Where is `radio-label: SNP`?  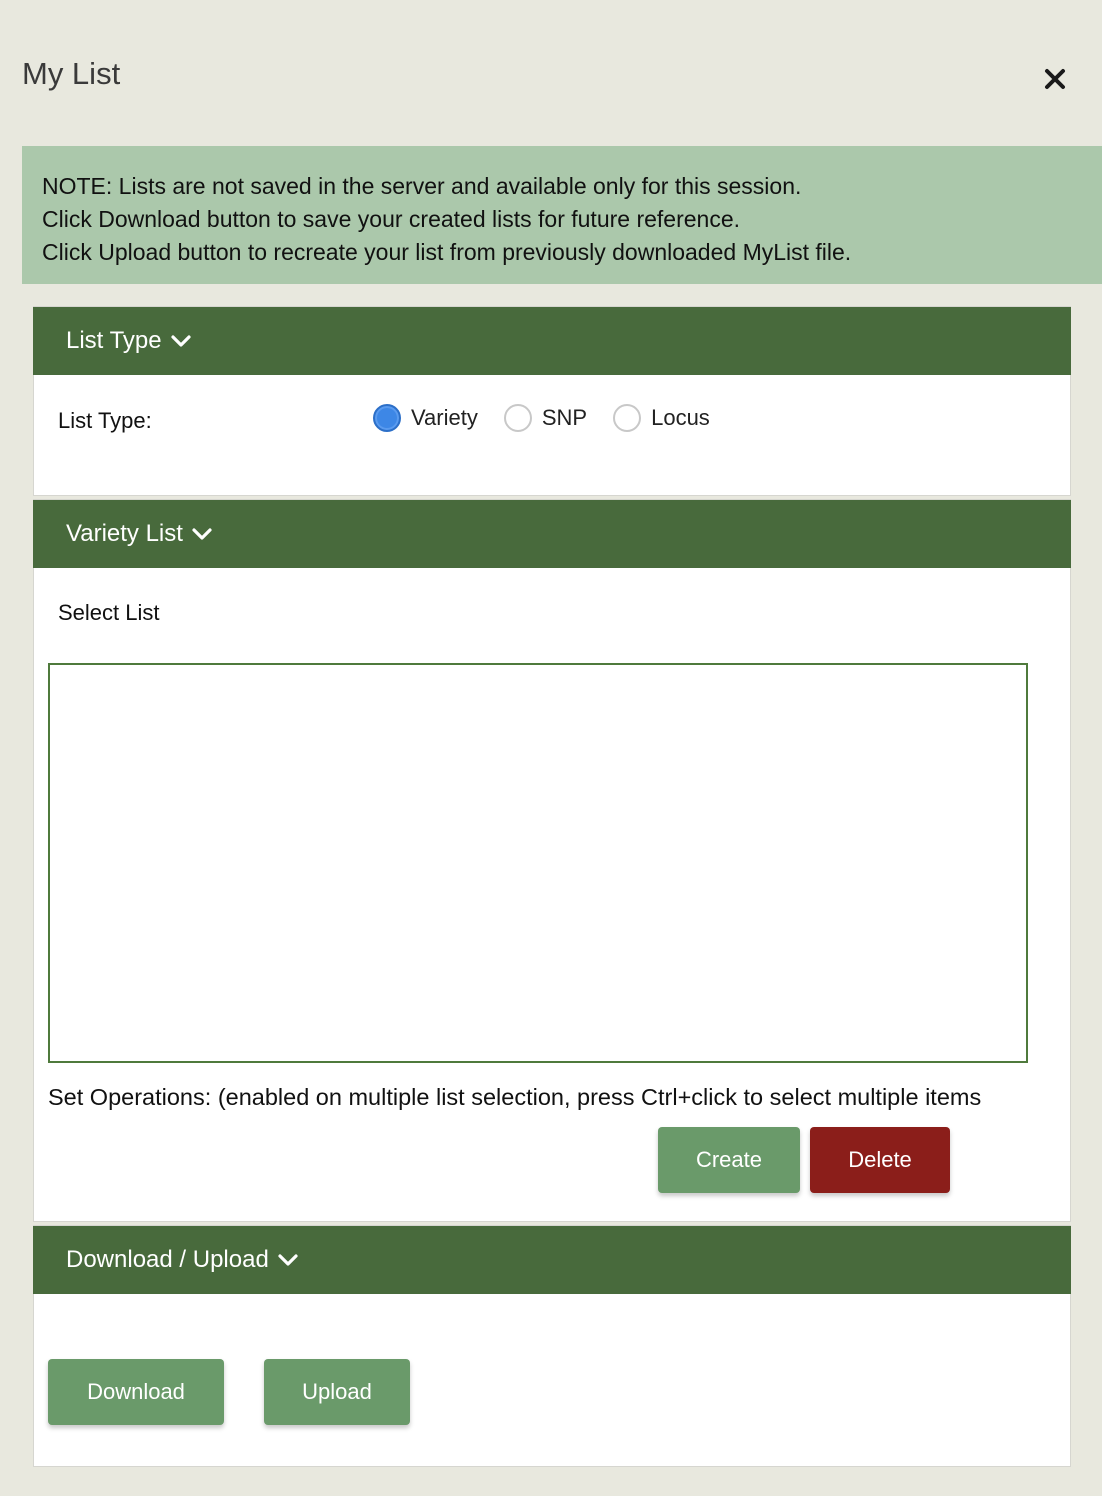 radio-label: SNP is located at coordinates (564, 417).